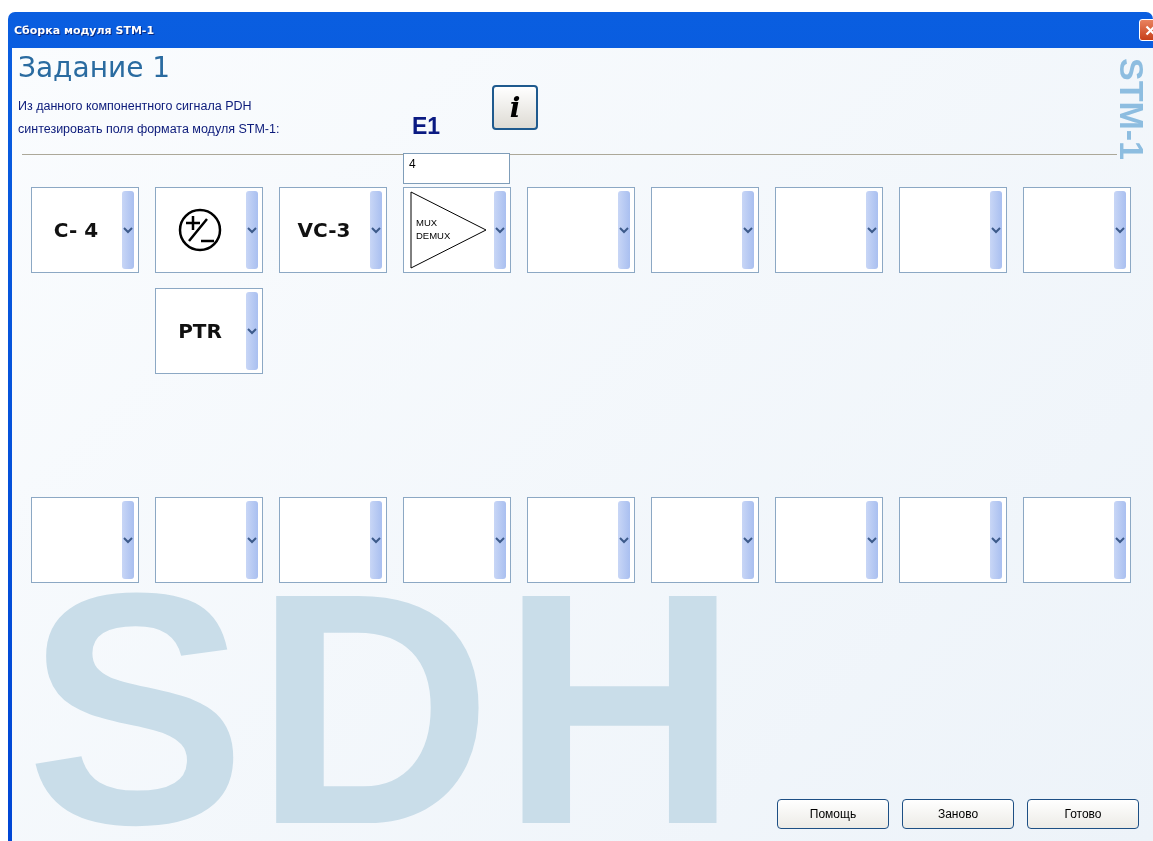 Image resolution: width=1153 pixels, height=841 pixels. What do you see at coordinates (515, 107) in the screenshot?
I see `info-button: i` at bounding box center [515, 107].